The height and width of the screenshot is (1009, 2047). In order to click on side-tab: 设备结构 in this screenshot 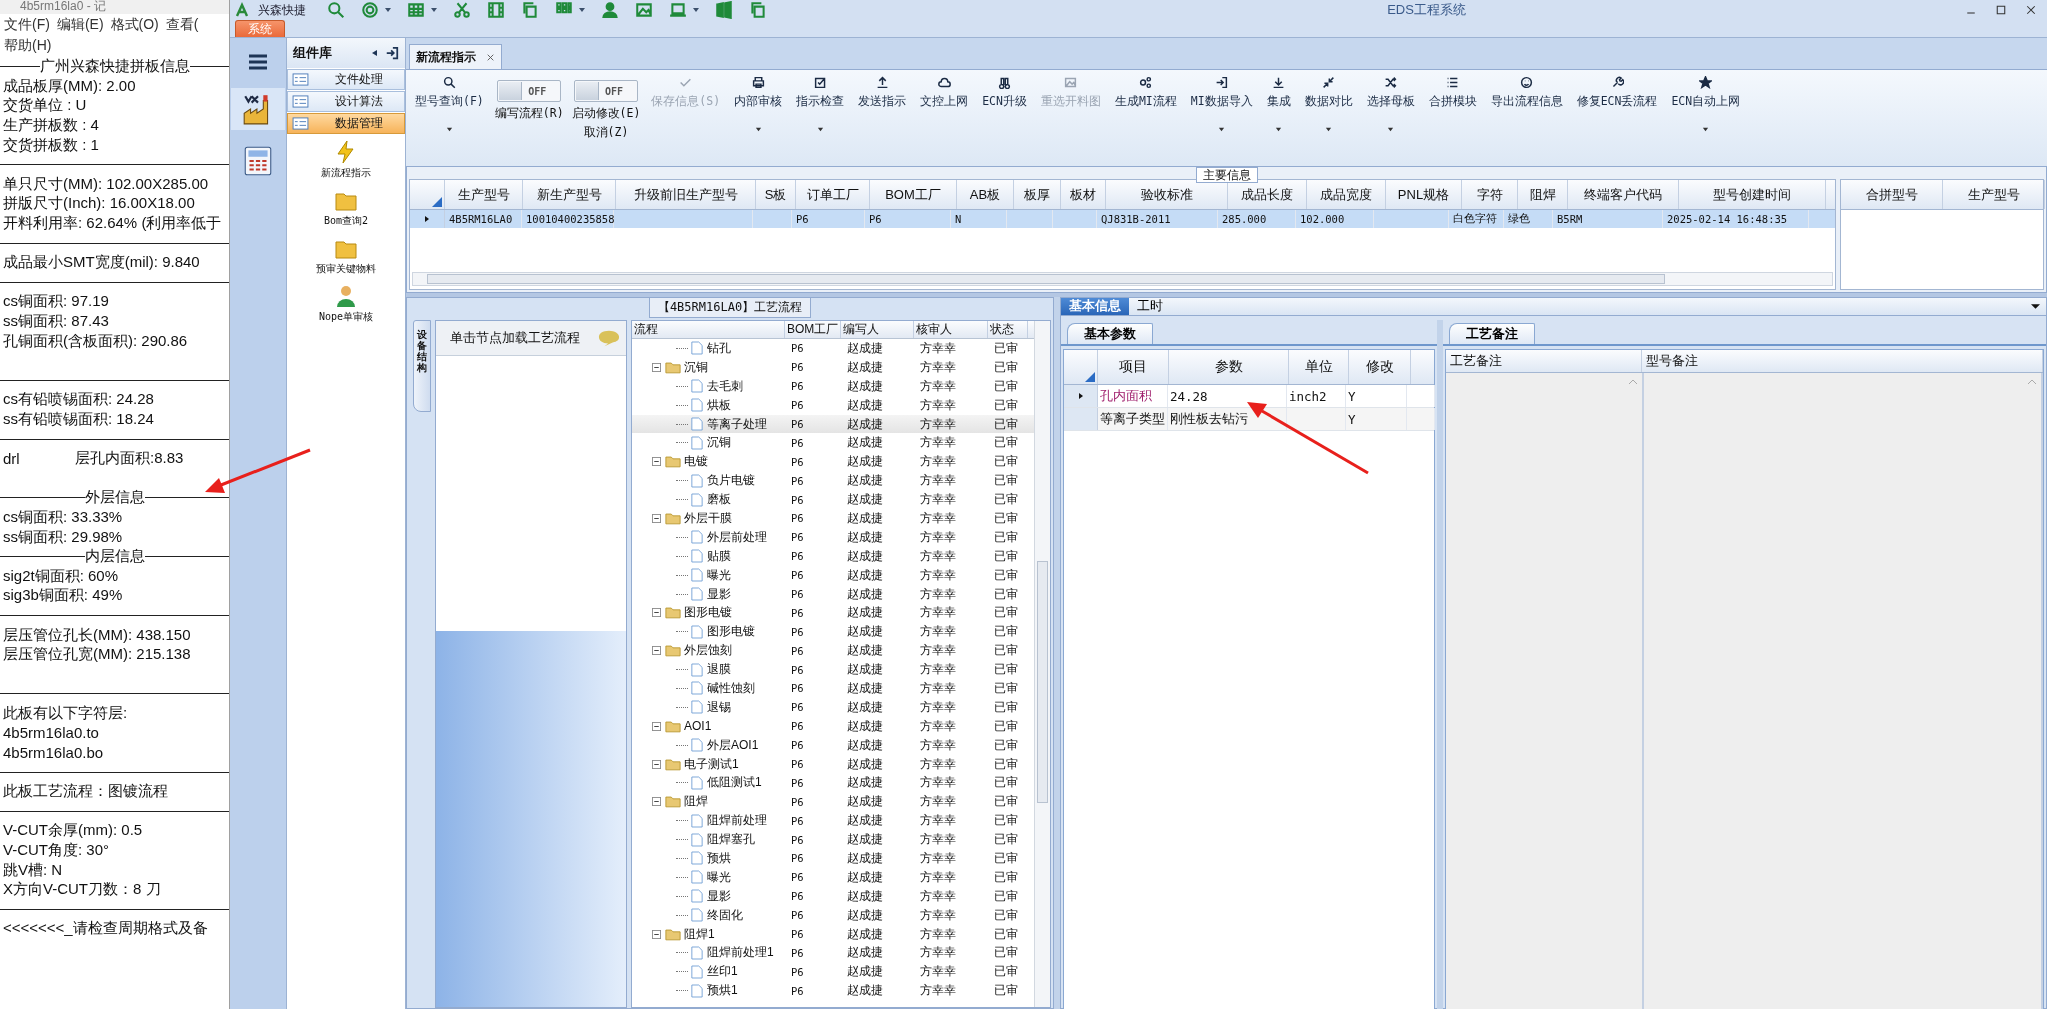, I will do `click(422, 366)`.